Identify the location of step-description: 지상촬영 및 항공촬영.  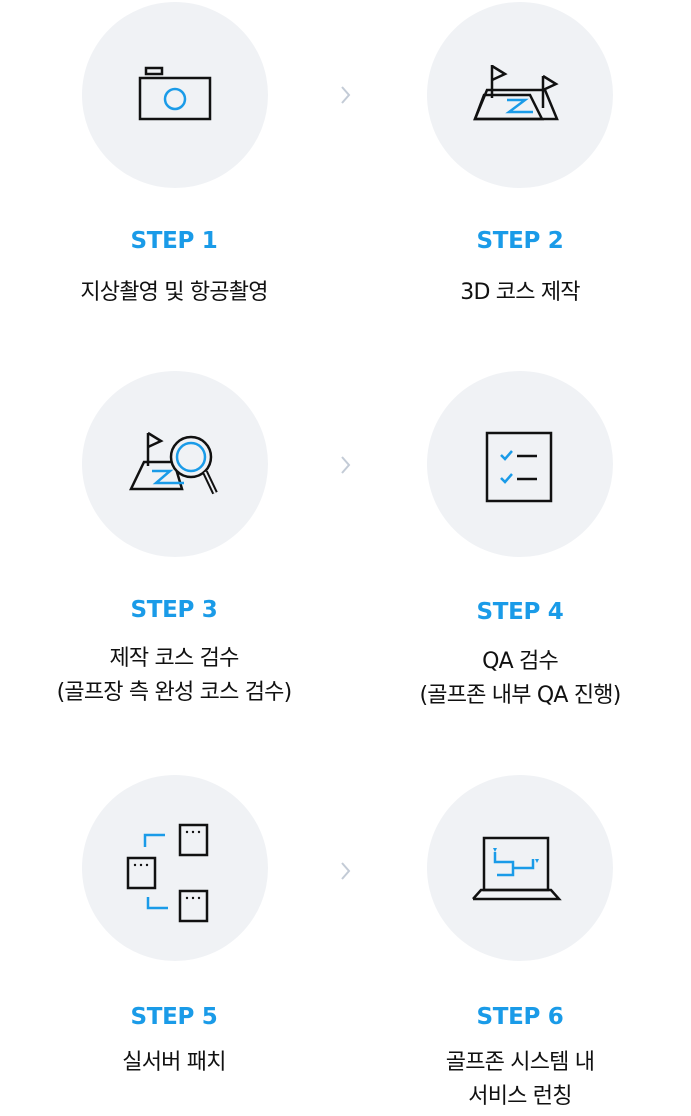
(174, 292).